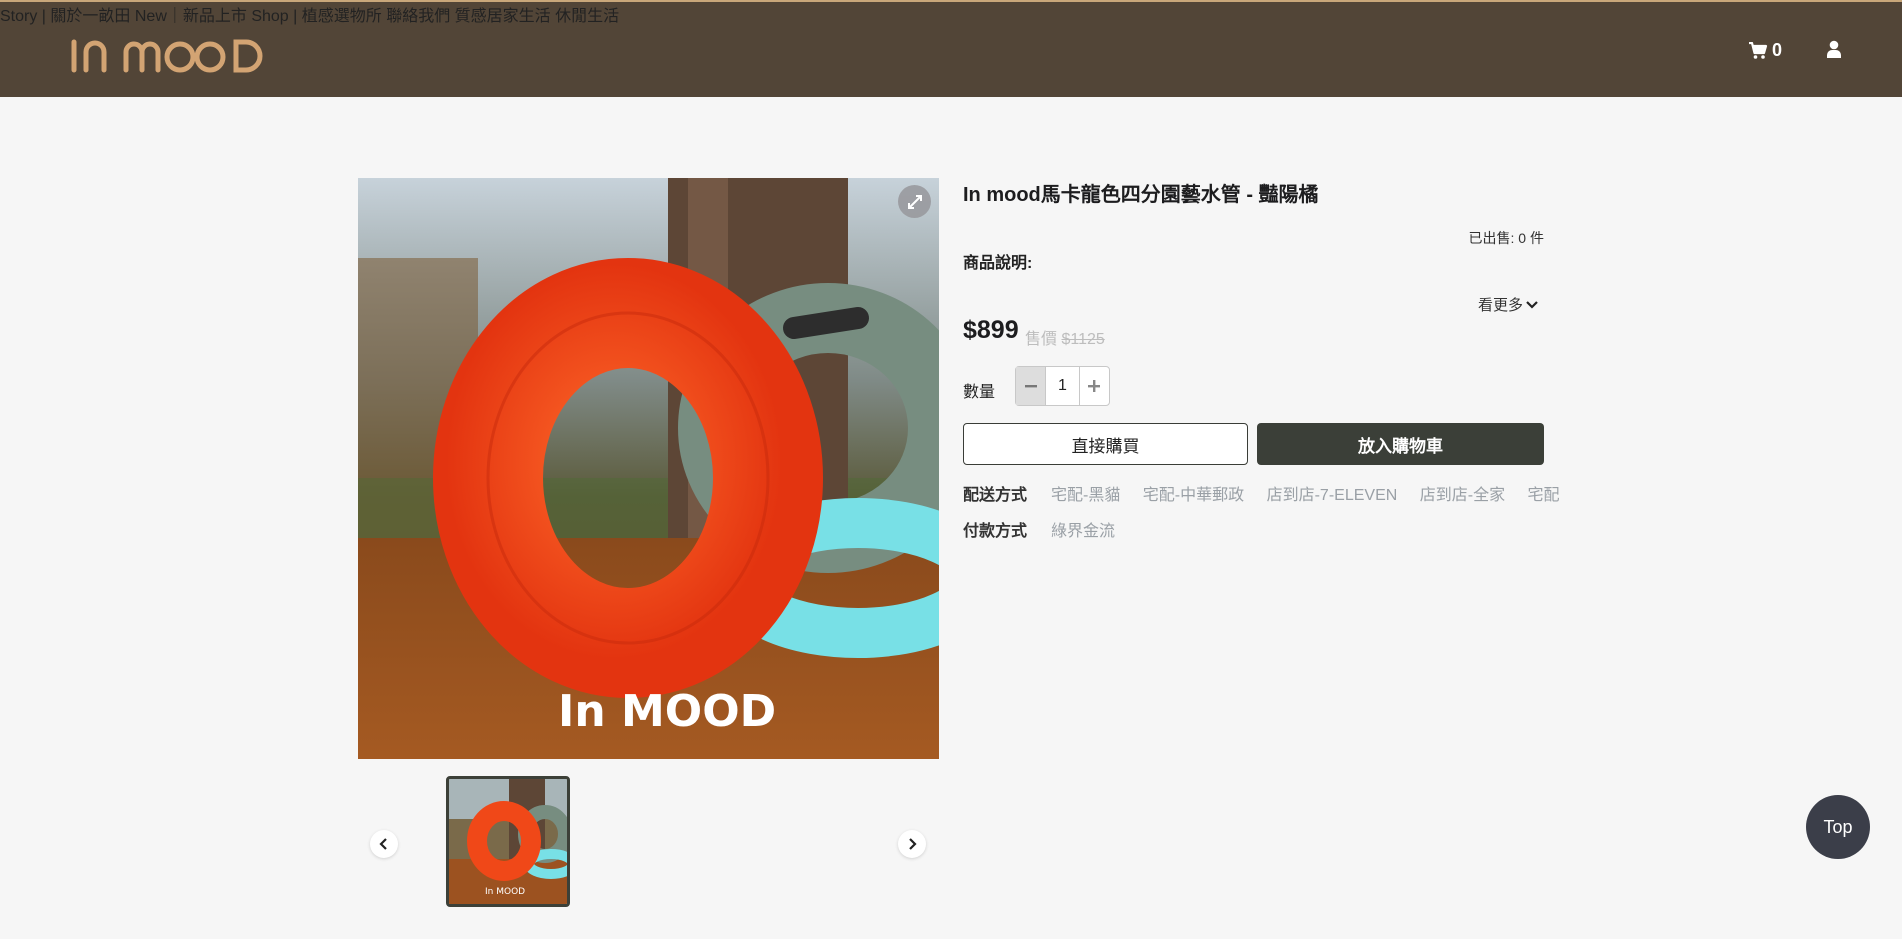  I want to click on chevron-left-icon, so click(383, 844).